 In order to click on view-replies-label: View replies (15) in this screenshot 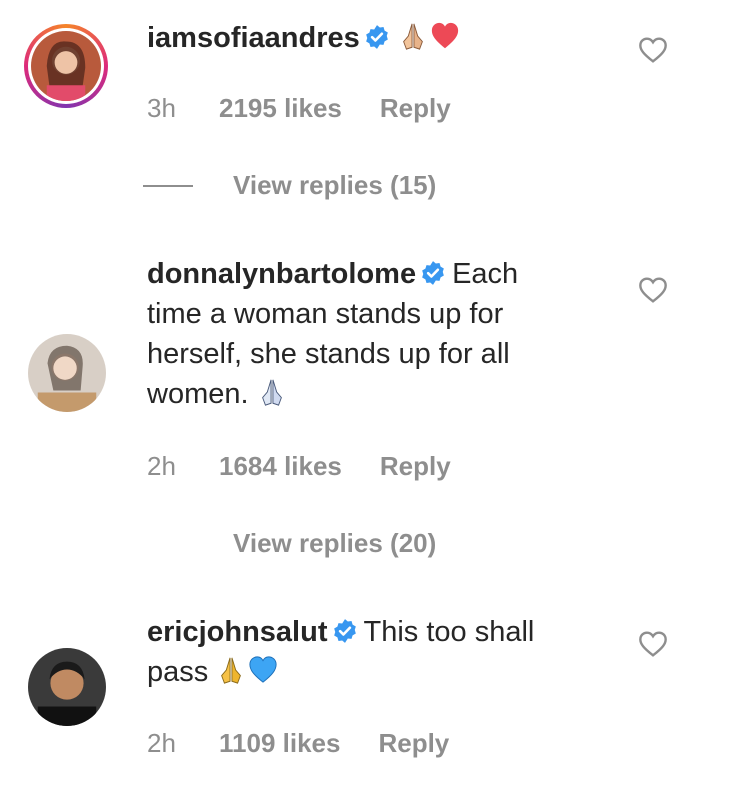, I will do `click(335, 185)`.